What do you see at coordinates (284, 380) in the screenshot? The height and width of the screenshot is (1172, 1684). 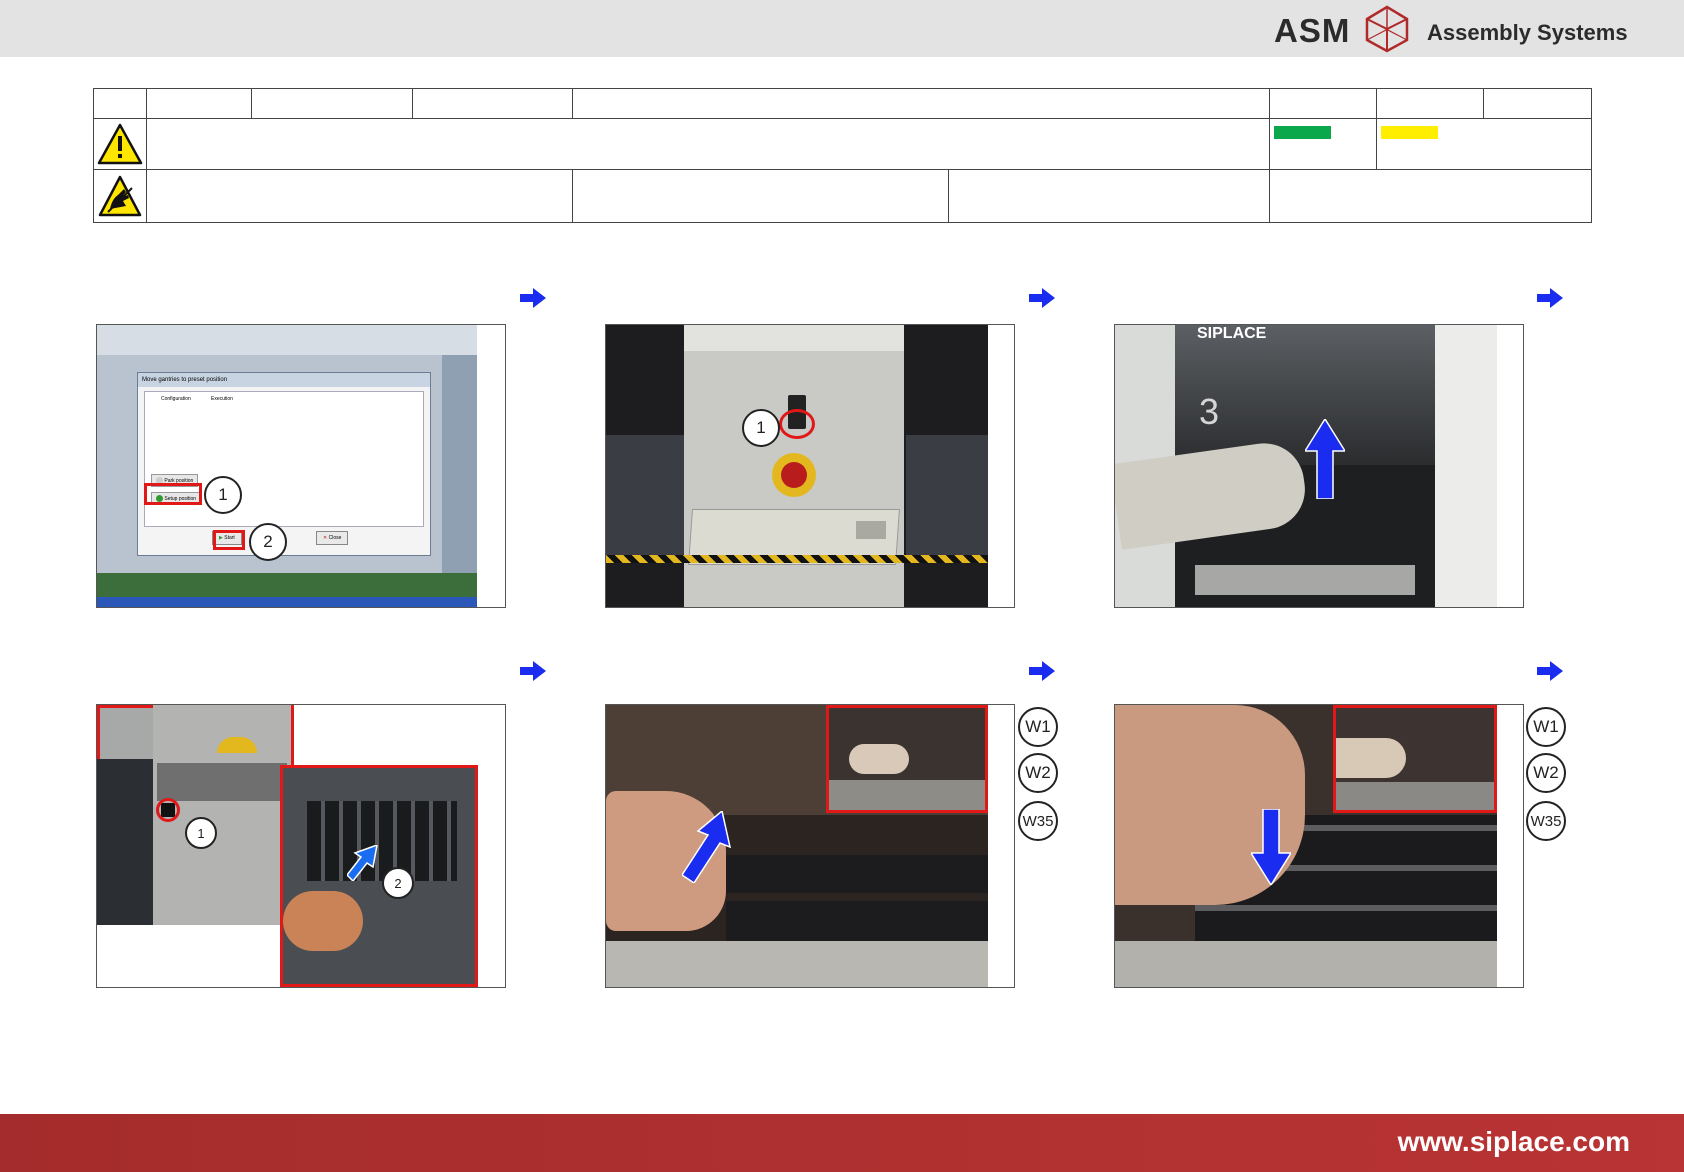 I see `dialog-titlebar: Move gantries to preset position` at bounding box center [284, 380].